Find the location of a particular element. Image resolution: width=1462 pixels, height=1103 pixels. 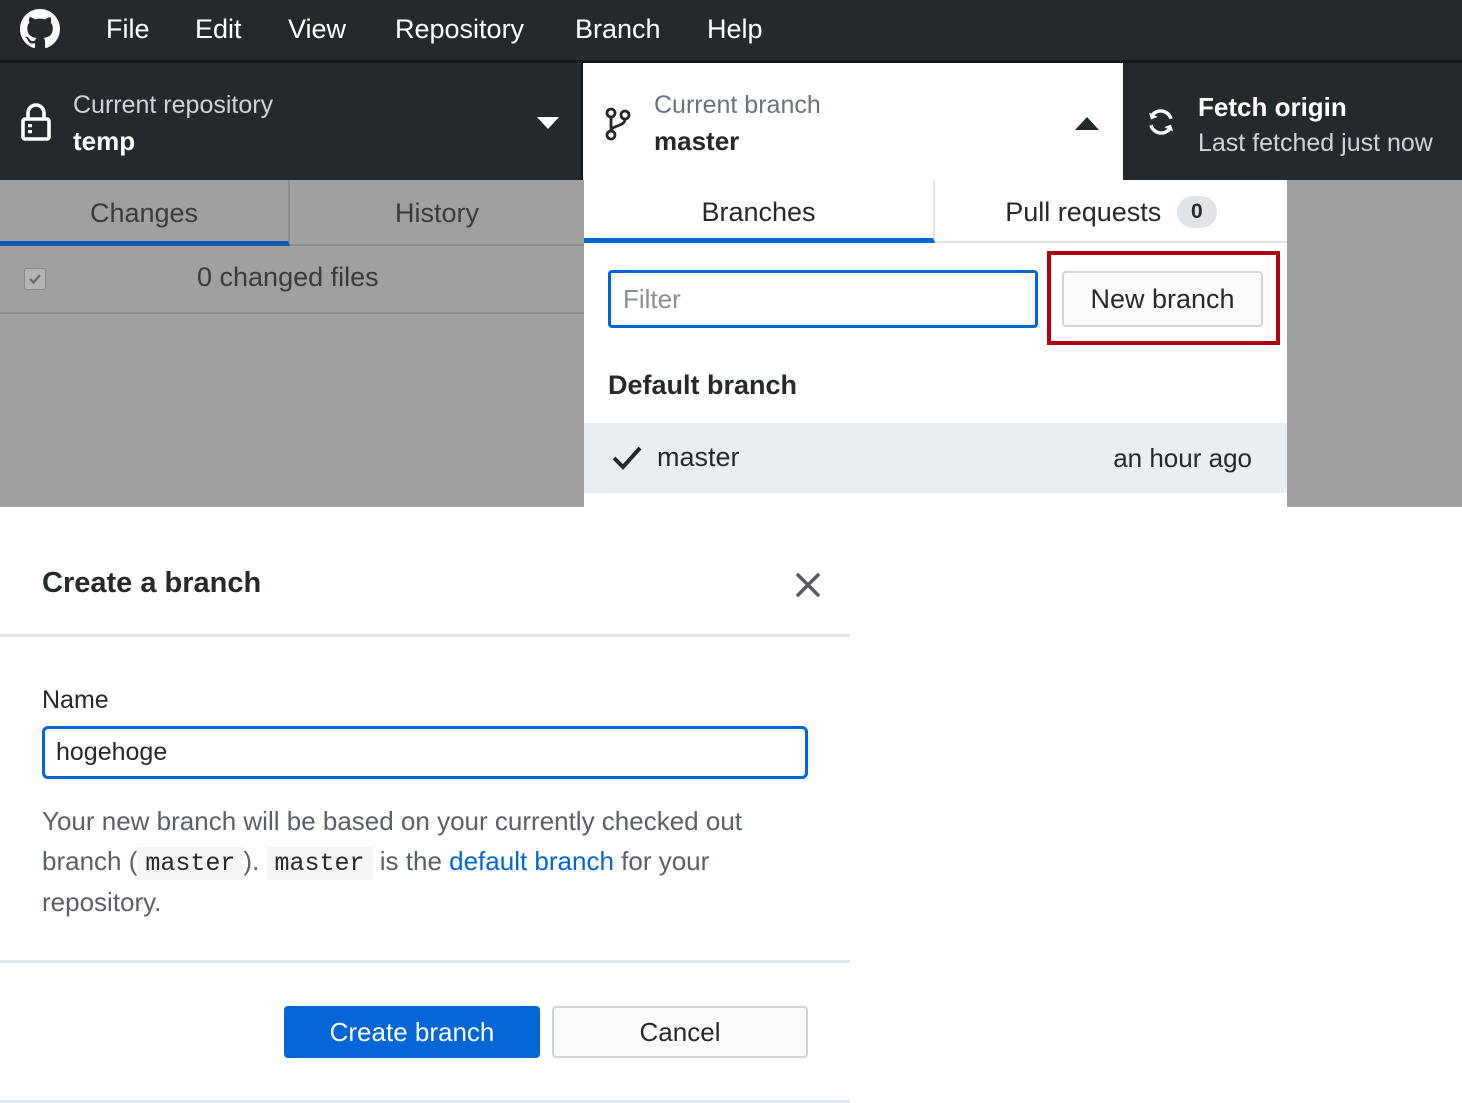

lock-icon is located at coordinates (36, 122).